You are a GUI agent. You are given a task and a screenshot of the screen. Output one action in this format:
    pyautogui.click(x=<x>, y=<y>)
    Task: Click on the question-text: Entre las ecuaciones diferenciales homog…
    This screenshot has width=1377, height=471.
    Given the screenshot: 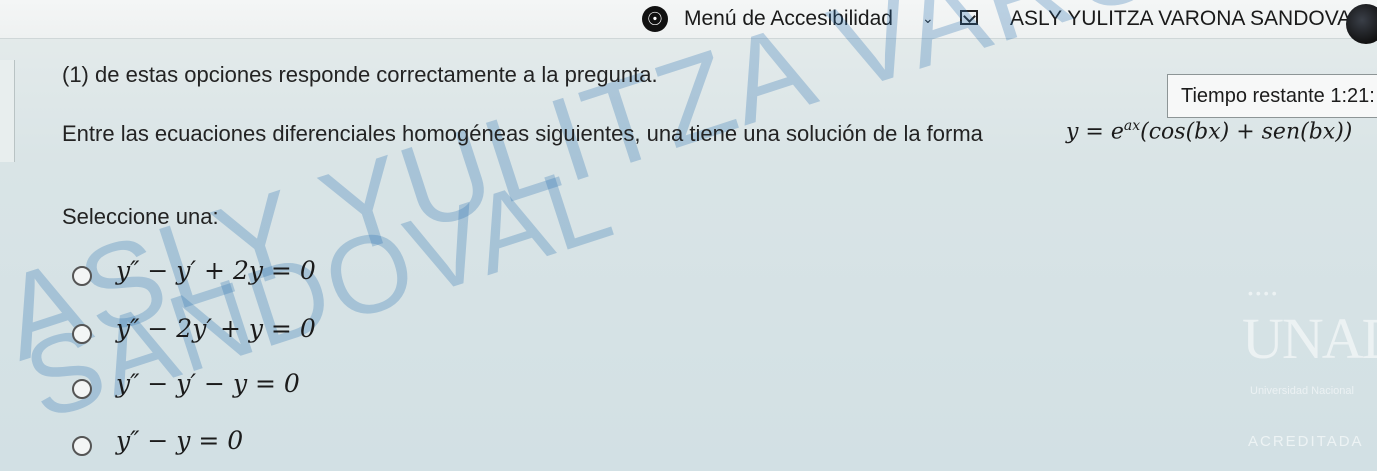 What is the action you would take?
    pyautogui.click(x=522, y=133)
    